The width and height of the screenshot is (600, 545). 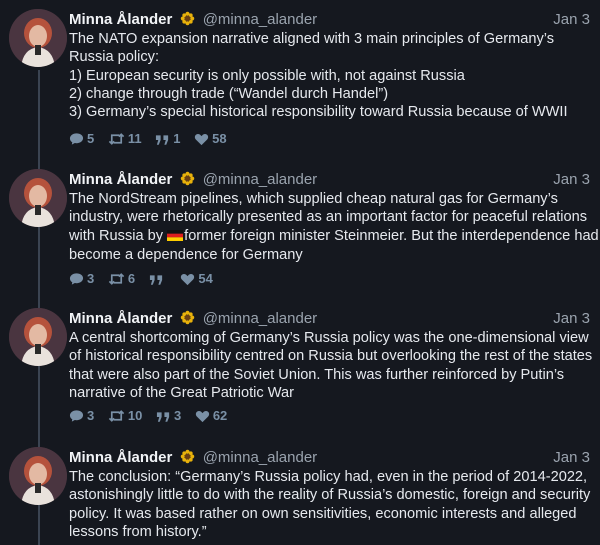 What do you see at coordinates (146, 279) in the screenshot?
I see `tweet-actions: 3 6 54` at bounding box center [146, 279].